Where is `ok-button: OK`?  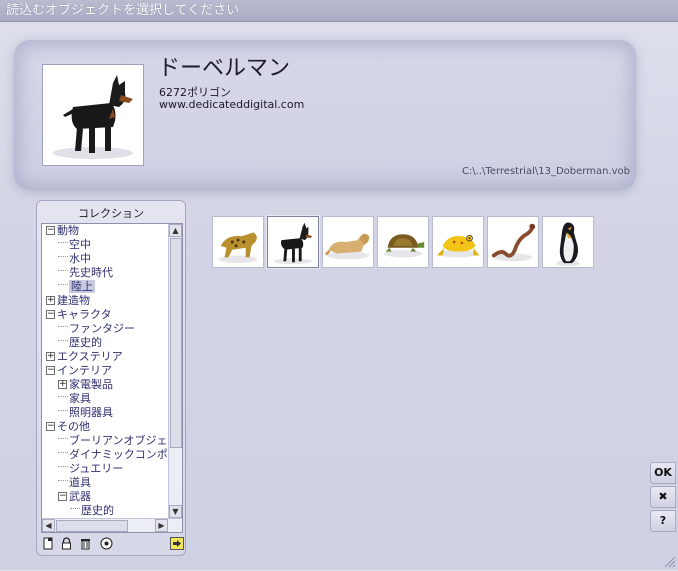
ok-button: OK is located at coordinates (663, 473).